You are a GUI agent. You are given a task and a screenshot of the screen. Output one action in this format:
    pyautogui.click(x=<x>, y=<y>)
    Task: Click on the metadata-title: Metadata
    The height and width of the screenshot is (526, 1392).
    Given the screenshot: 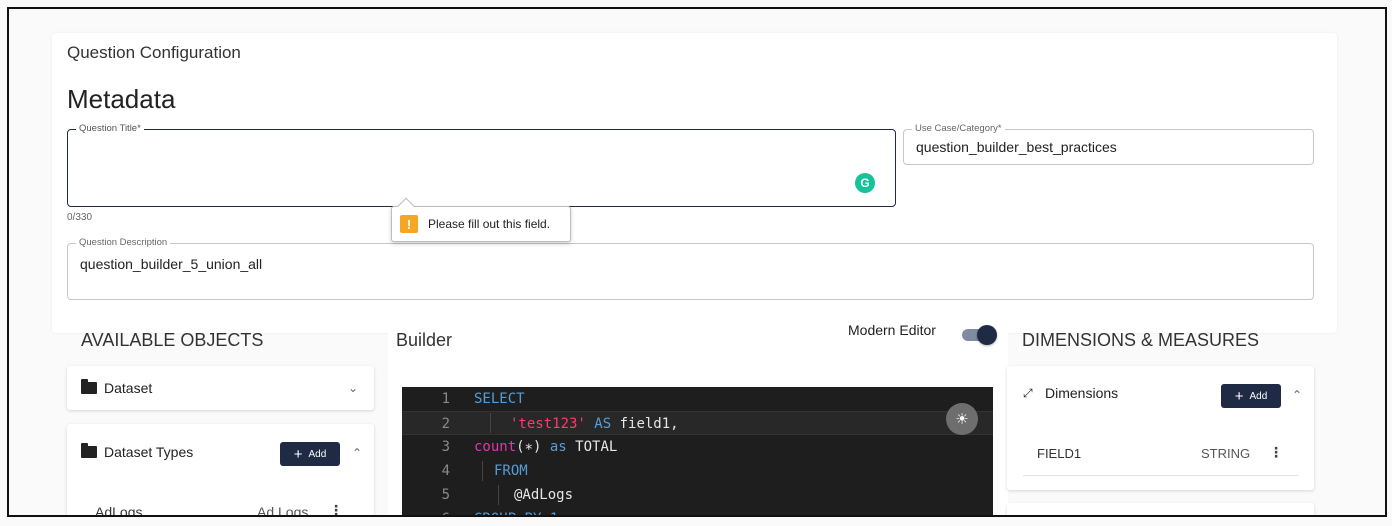 What is the action you would take?
    pyautogui.click(x=121, y=99)
    